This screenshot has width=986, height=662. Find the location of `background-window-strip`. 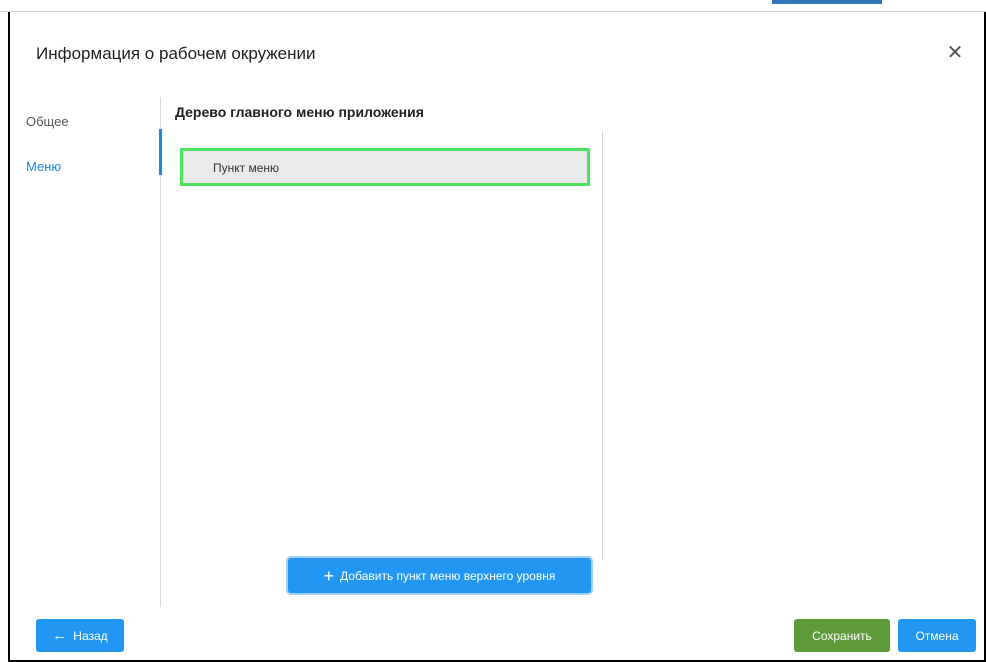

background-window-strip is located at coordinates (493, 6).